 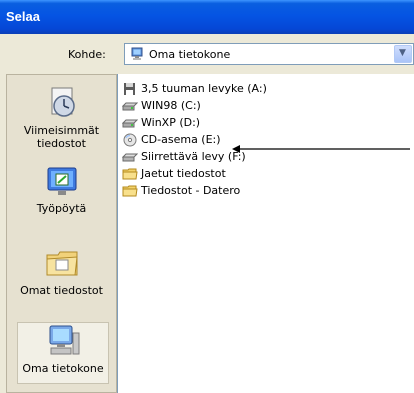 I want to click on item-label: 3,5 tuuman levyke (A:), so click(x=204, y=88).